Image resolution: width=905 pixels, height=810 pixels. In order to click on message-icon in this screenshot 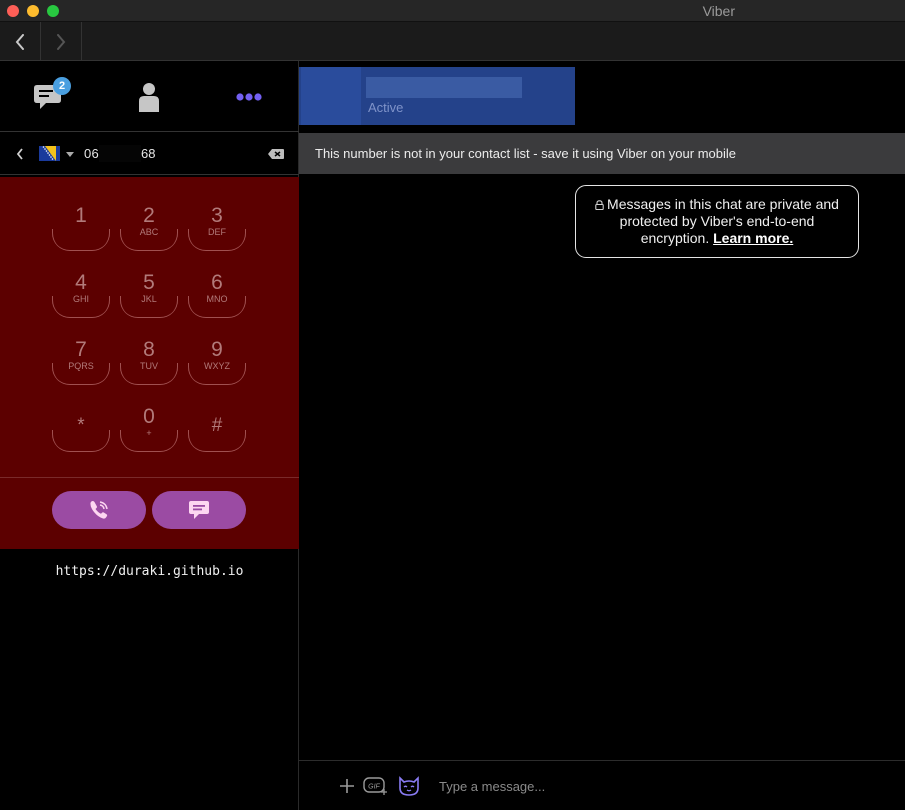, I will do `click(199, 510)`.